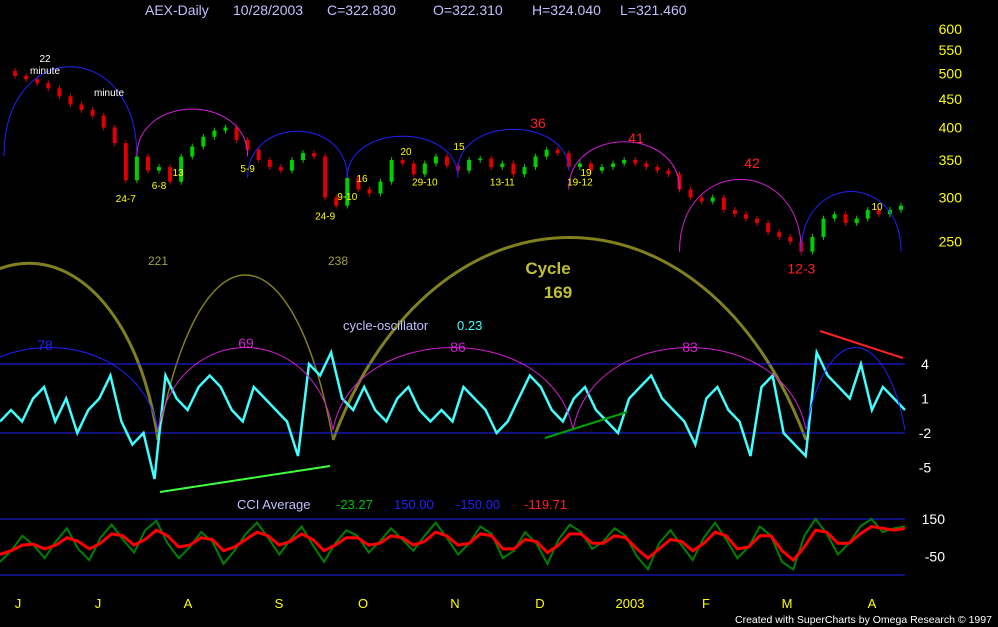 This screenshot has height=627, width=998. Describe the element at coordinates (636, 138) in the screenshot. I see `price-cycle-label: 41` at that location.